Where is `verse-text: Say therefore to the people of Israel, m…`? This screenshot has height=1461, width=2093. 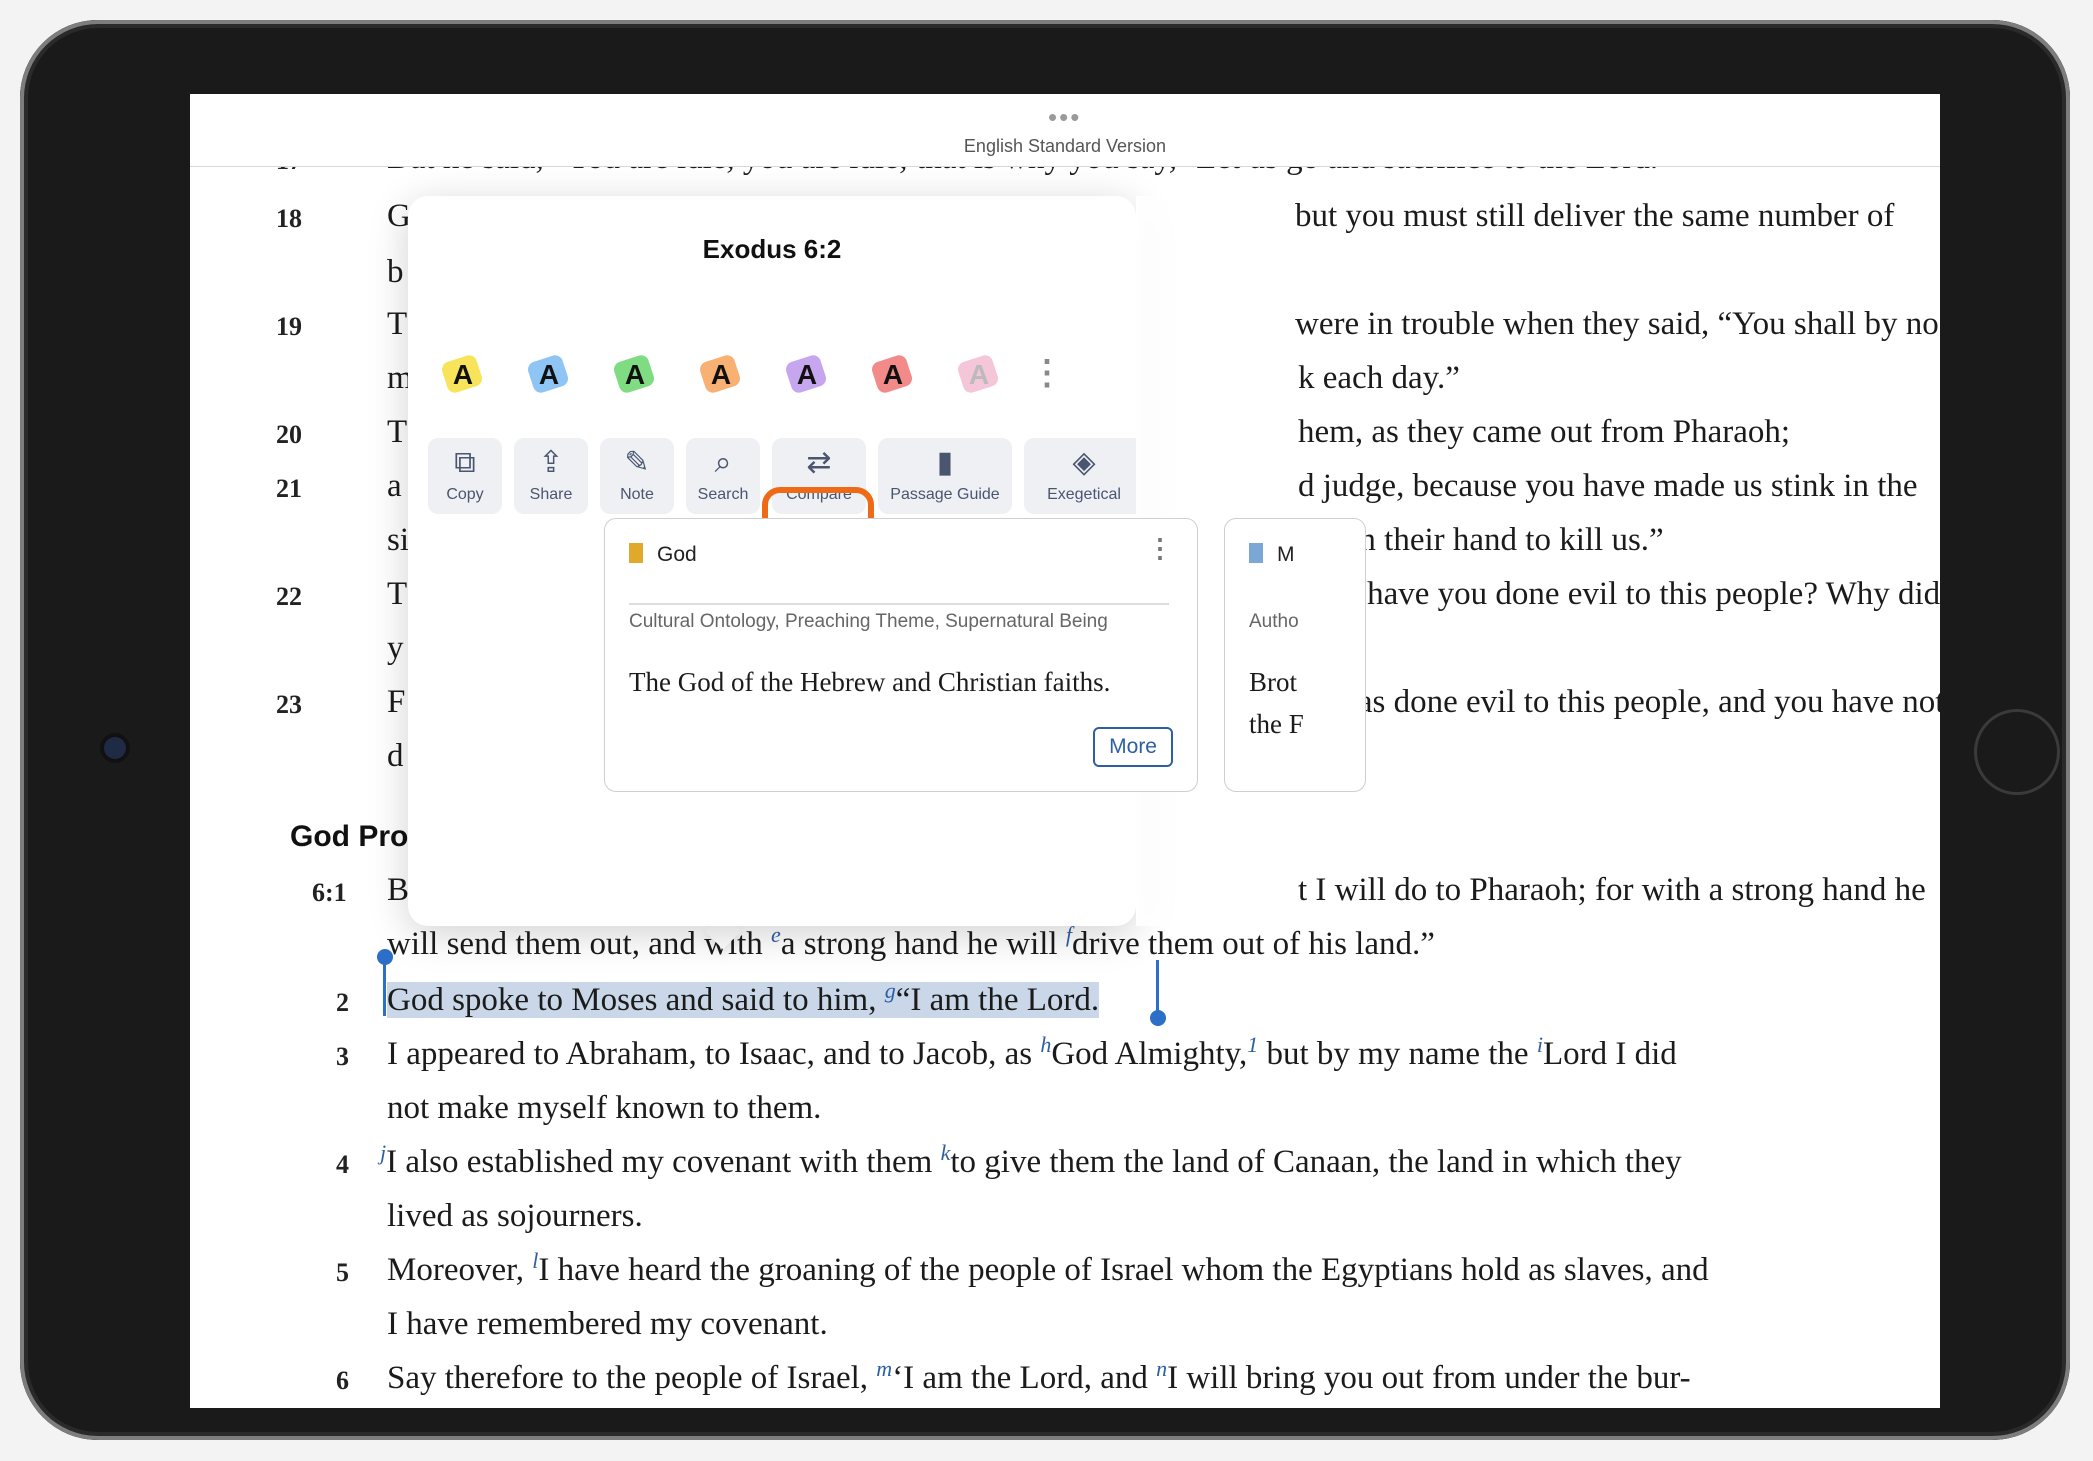 verse-text: Say therefore to the people of Israel, m… is located at coordinates (1062, 1376).